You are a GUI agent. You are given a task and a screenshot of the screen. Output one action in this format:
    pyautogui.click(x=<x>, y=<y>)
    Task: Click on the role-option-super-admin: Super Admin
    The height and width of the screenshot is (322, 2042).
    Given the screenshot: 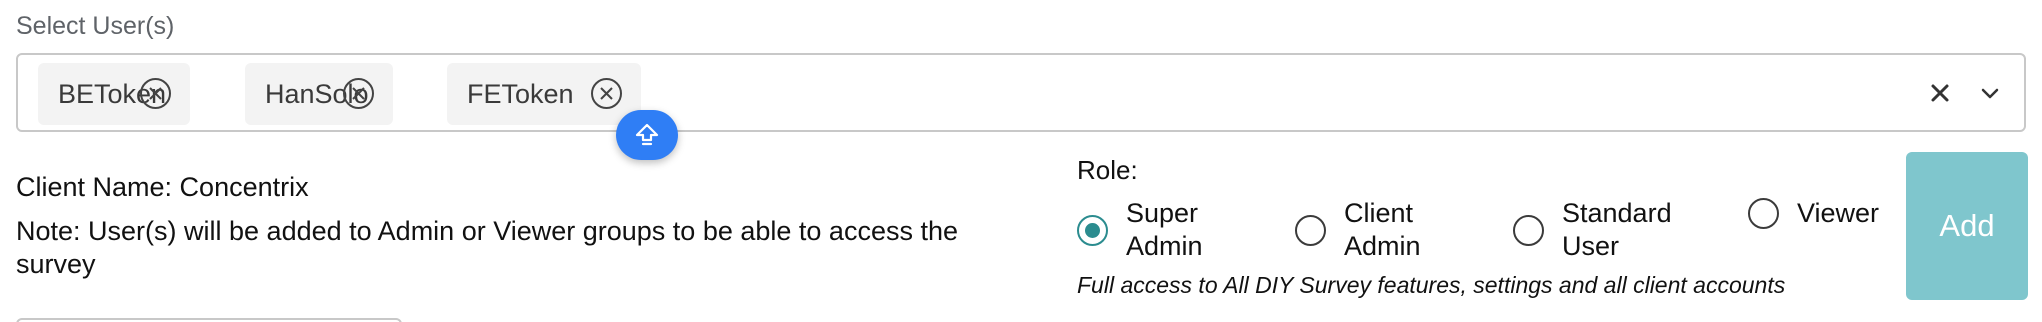 What is the action you would take?
    pyautogui.click(x=1156, y=230)
    